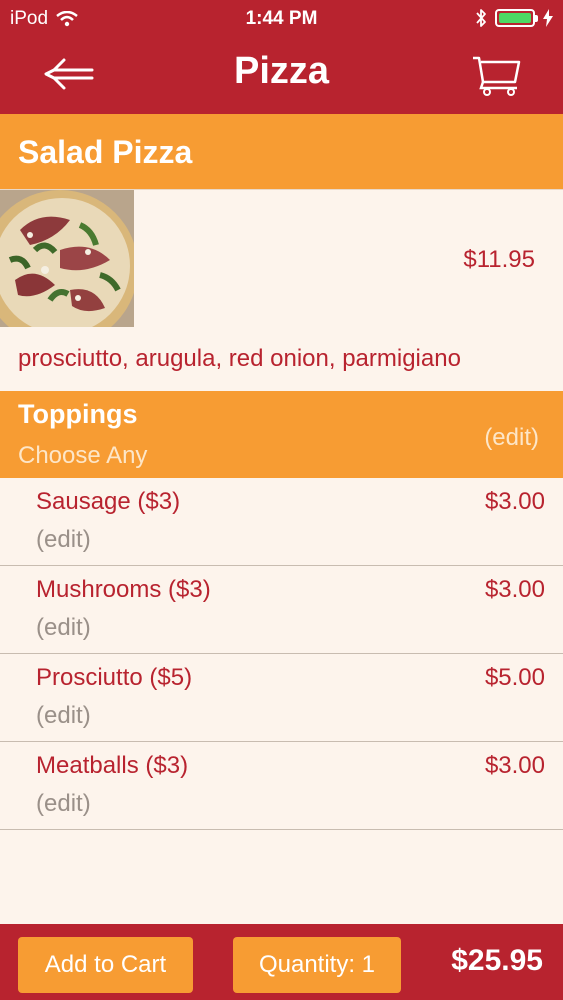 This screenshot has width=563, height=1000. Describe the element at coordinates (123, 589) in the screenshot. I see `topping-name: Mushrooms ($3)` at that location.